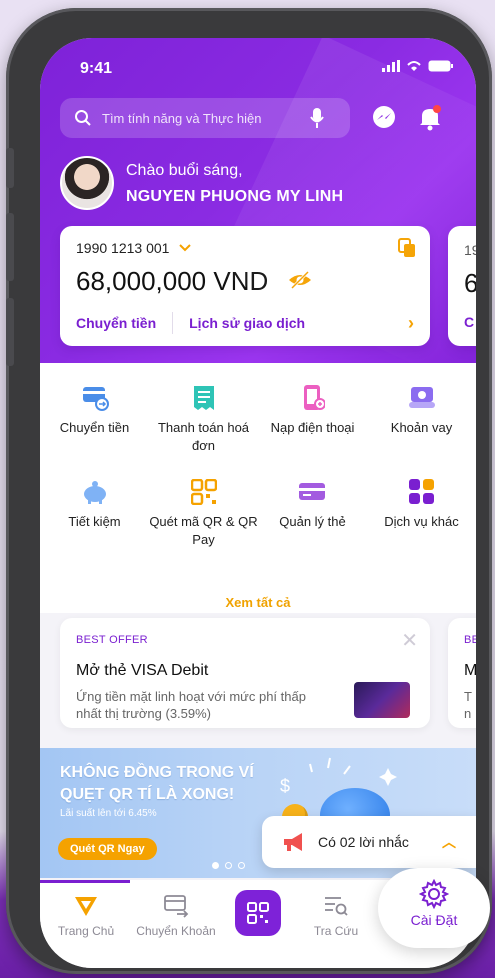  What do you see at coordinates (123, 248) in the screenshot?
I see `account-number: 1990 1213 001` at bounding box center [123, 248].